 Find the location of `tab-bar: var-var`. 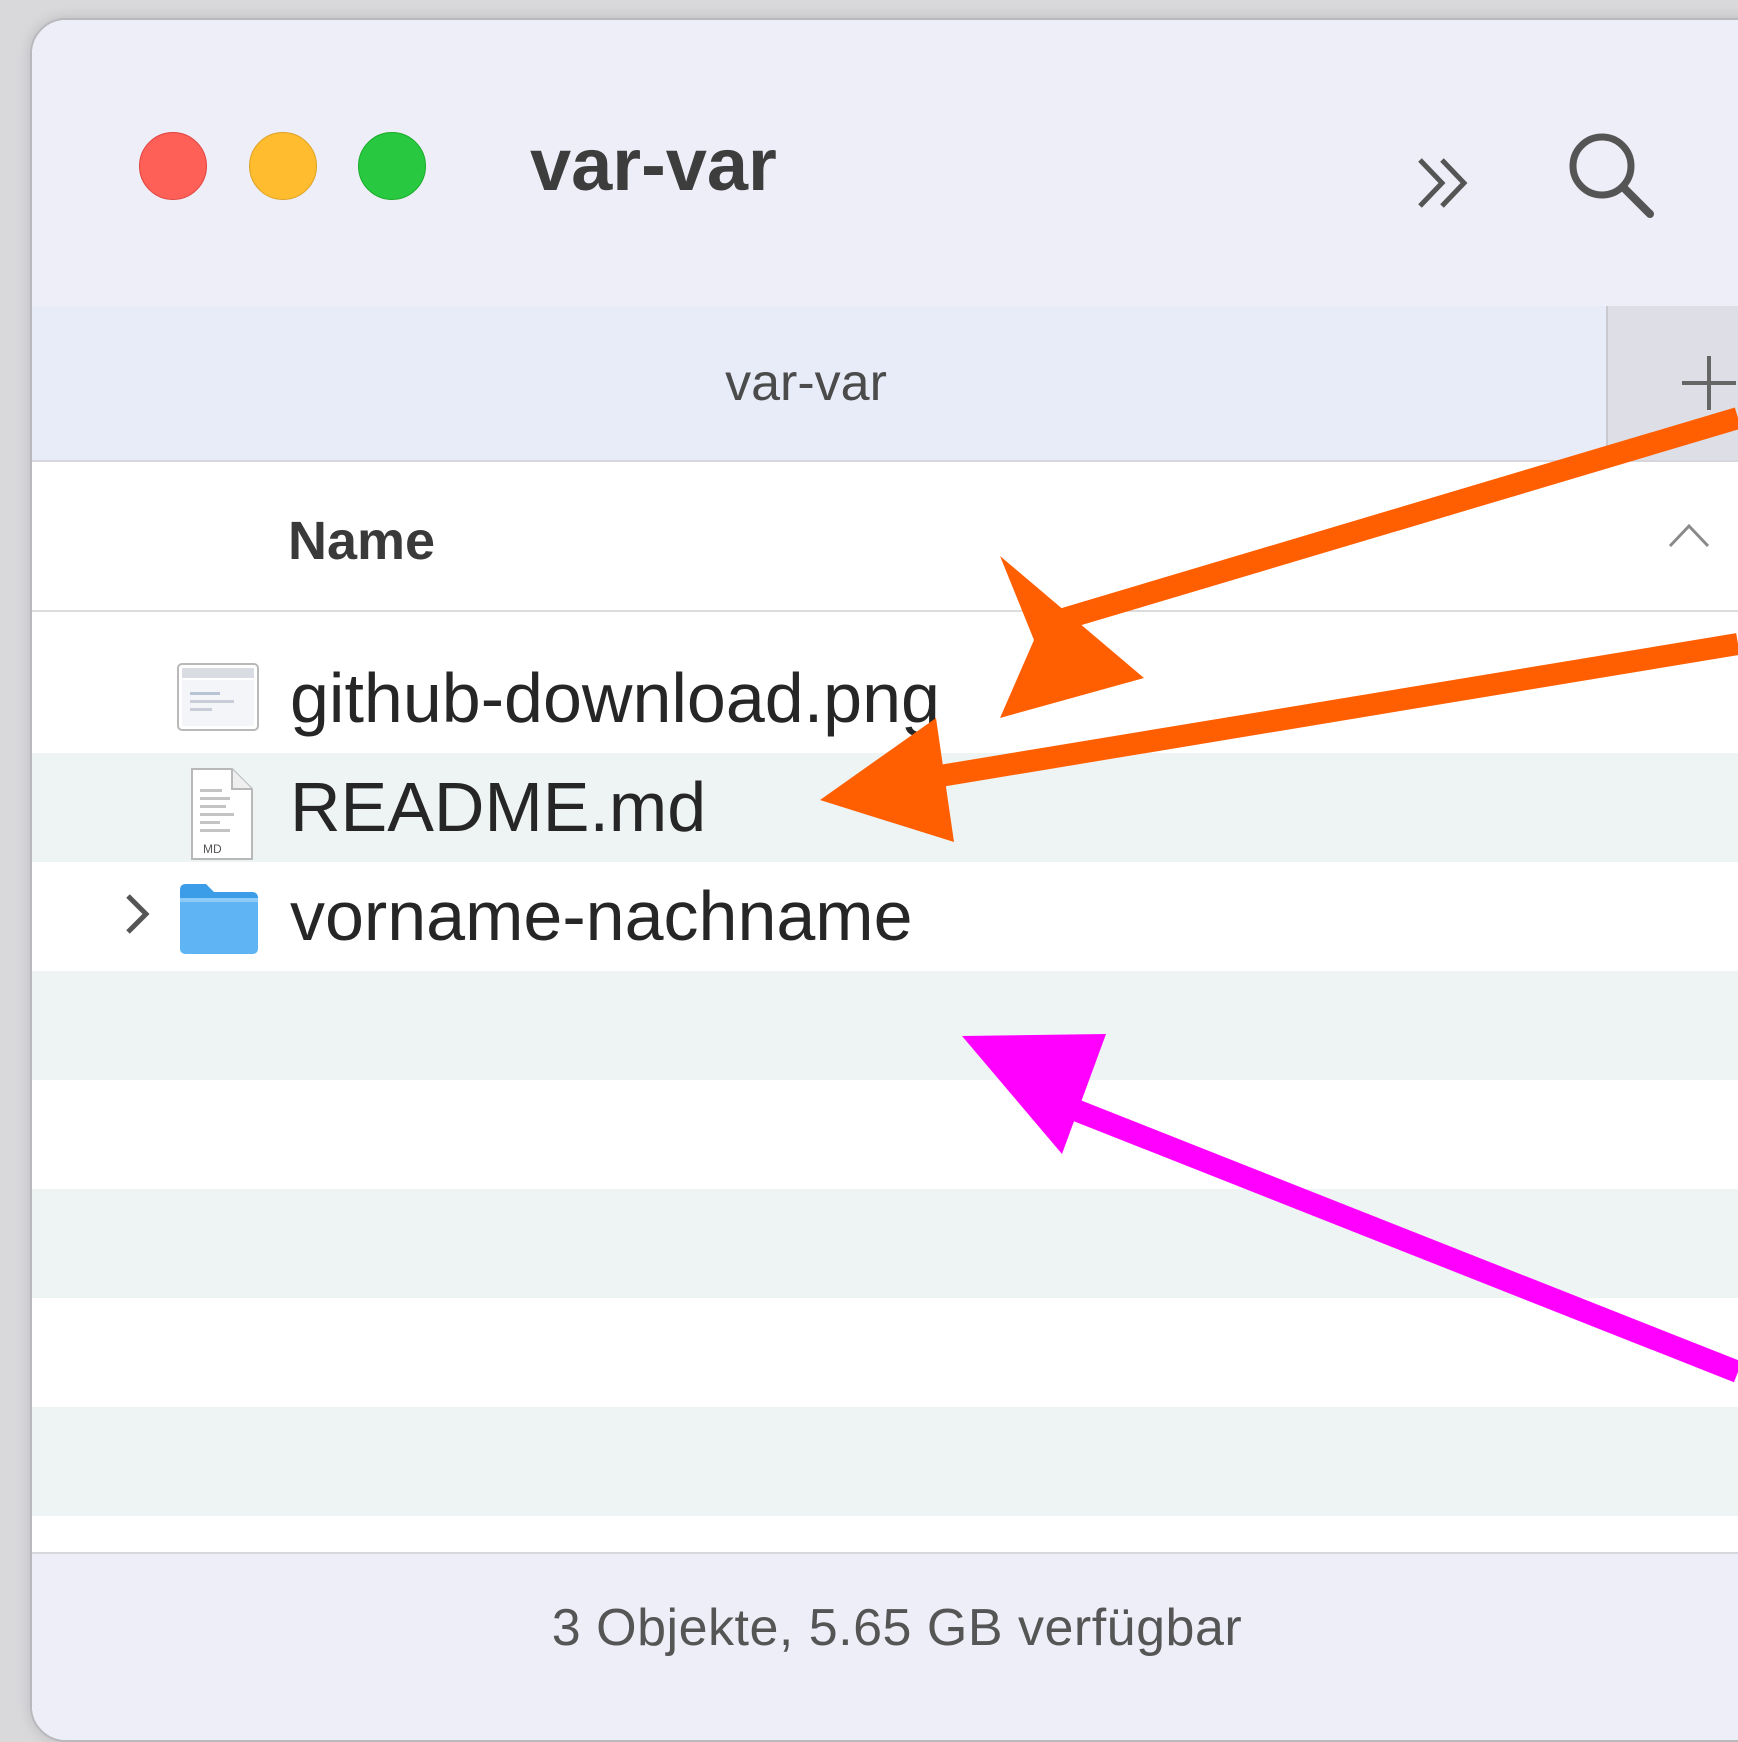

tab-bar: var-var is located at coordinates (885, 384).